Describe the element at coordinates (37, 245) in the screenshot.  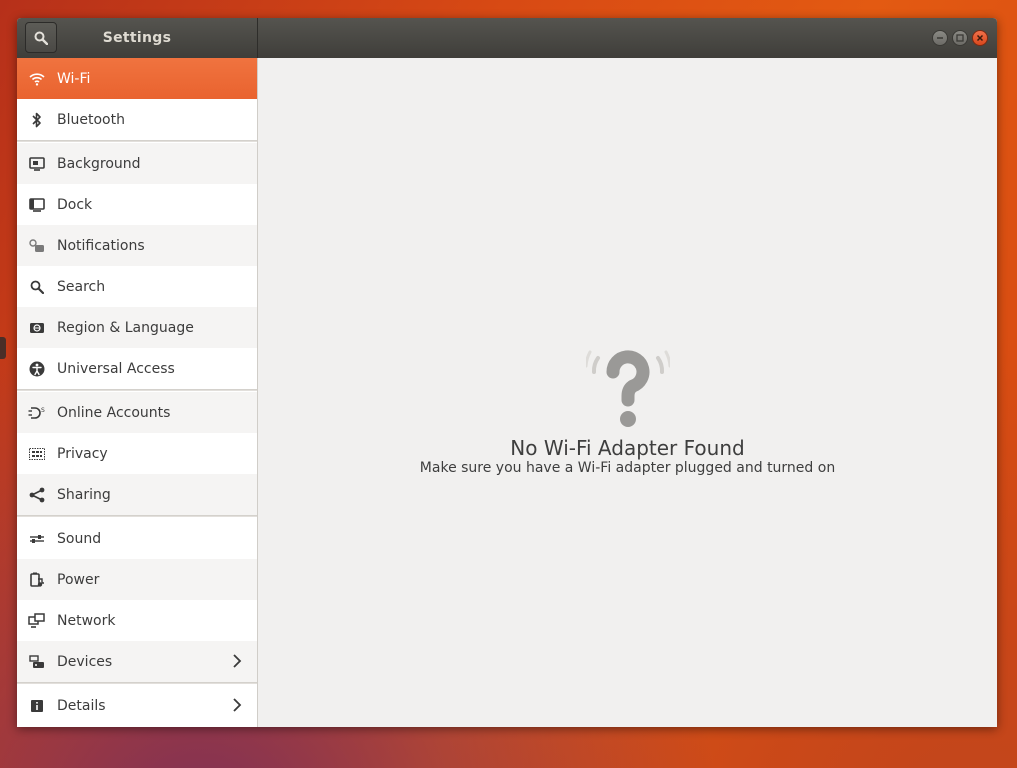
I see `notifications-icon` at that location.